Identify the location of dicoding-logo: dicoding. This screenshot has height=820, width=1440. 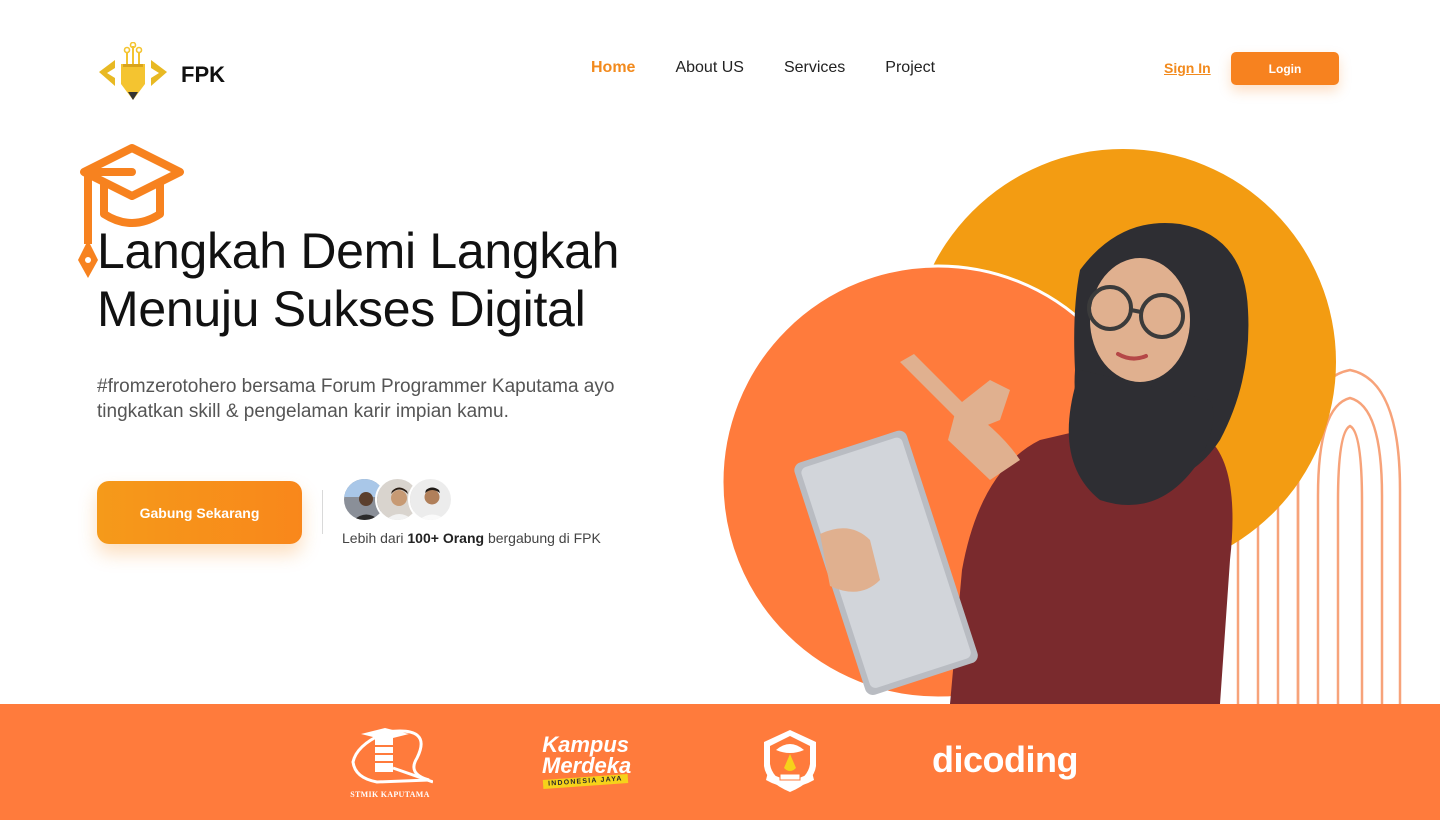
(1005, 759).